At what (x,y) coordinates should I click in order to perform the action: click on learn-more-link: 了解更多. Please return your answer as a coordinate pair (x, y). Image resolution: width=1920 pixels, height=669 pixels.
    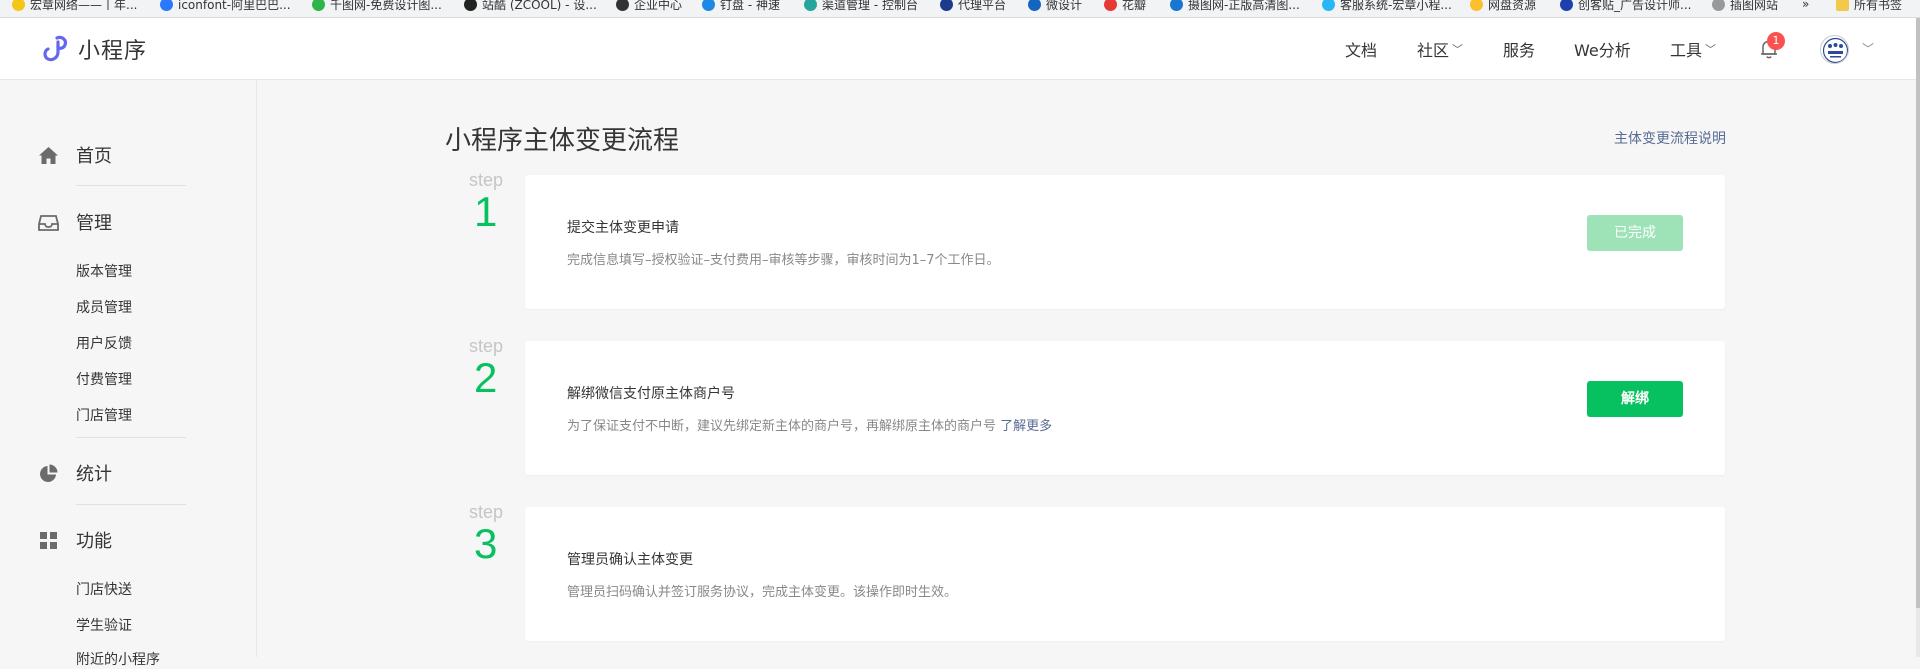
    Looking at the image, I should click on (1026, 426).